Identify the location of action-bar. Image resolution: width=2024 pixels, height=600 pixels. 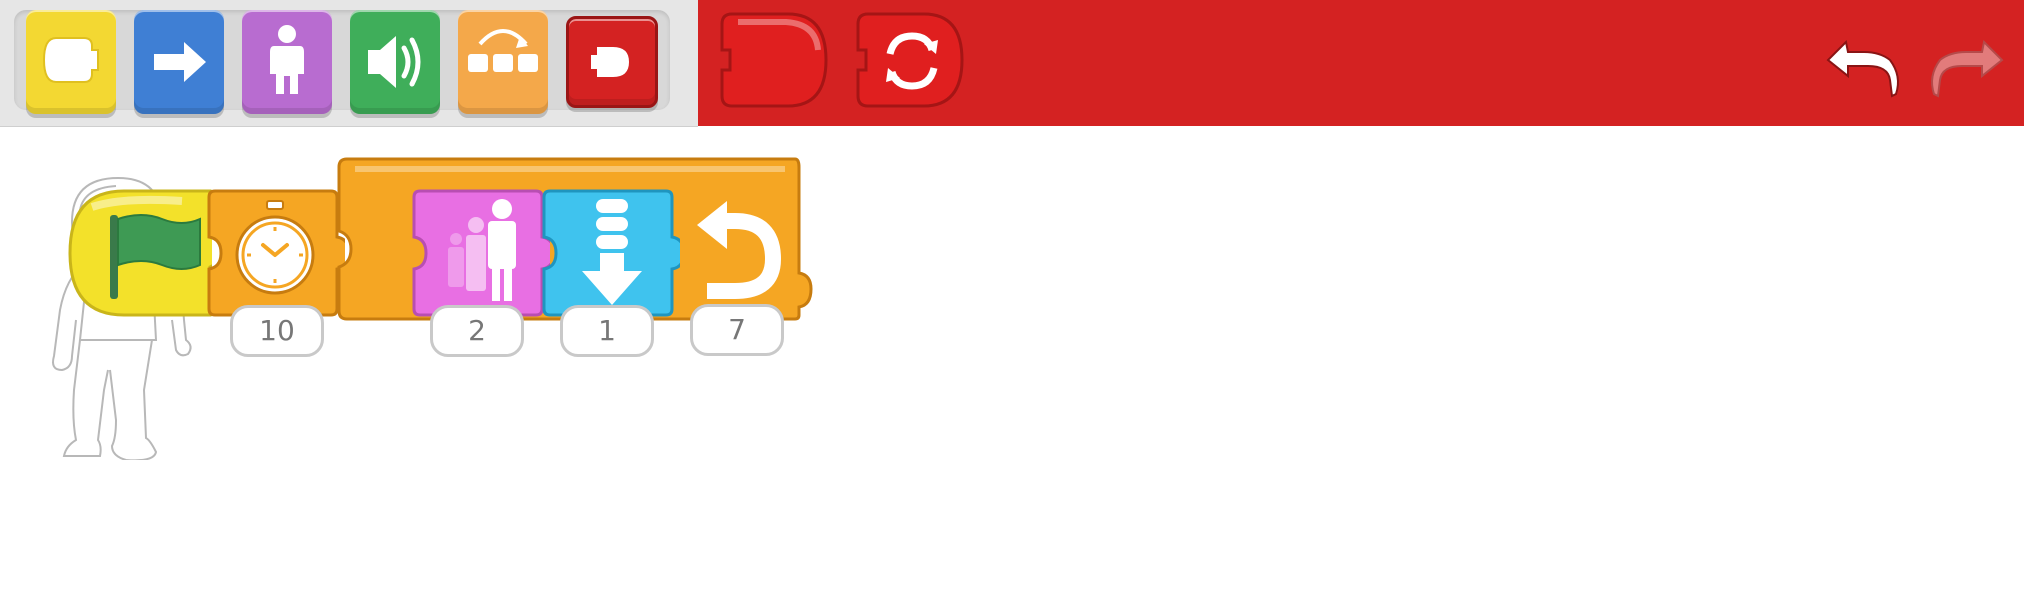
(1361, 63).